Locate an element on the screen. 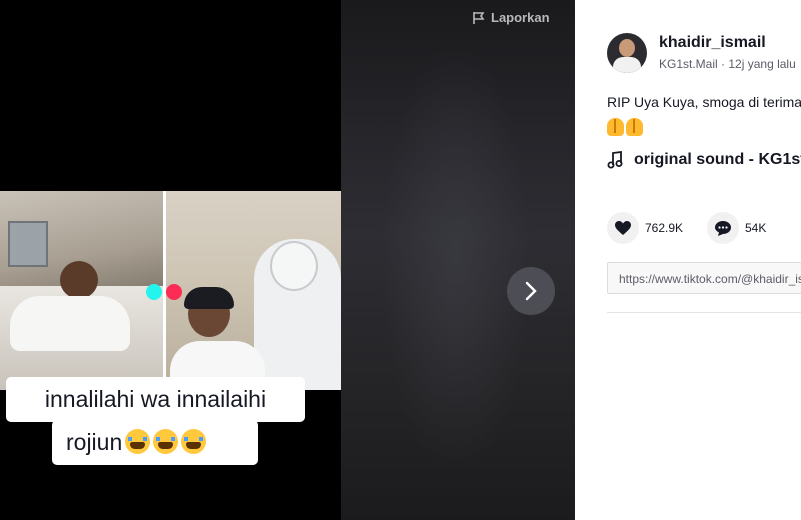 This screenshot has width=801, height=520. username: khaidir_ismail is located at coordinates (712, 43).